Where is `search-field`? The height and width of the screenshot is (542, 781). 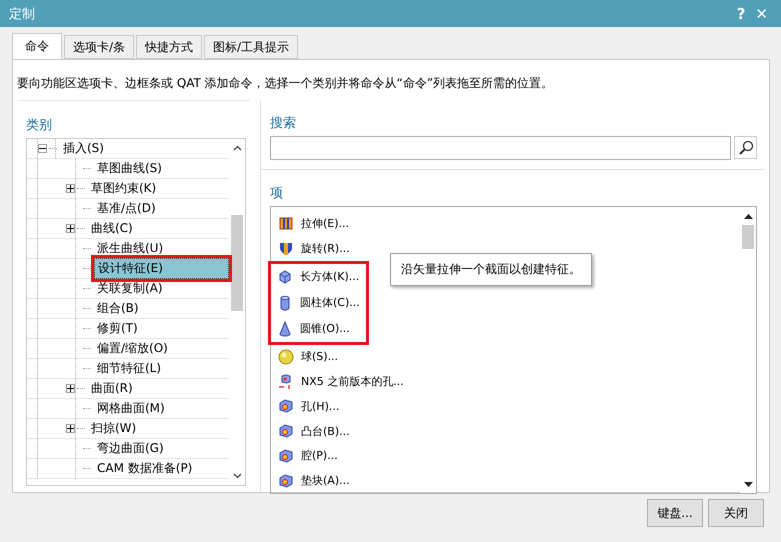 search-field is located at coordinates (500, 148).